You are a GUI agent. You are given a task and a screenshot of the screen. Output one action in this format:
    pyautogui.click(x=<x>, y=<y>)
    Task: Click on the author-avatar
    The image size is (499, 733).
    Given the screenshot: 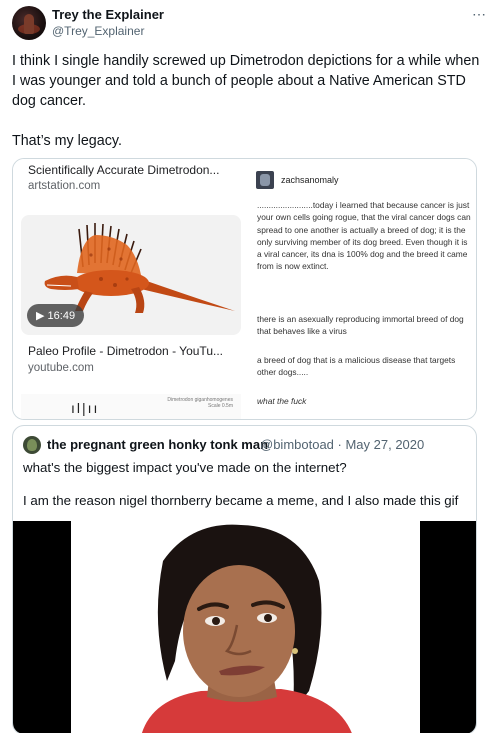 What is the action you would take?
    pyautogui.click(x=29, y=23)
    